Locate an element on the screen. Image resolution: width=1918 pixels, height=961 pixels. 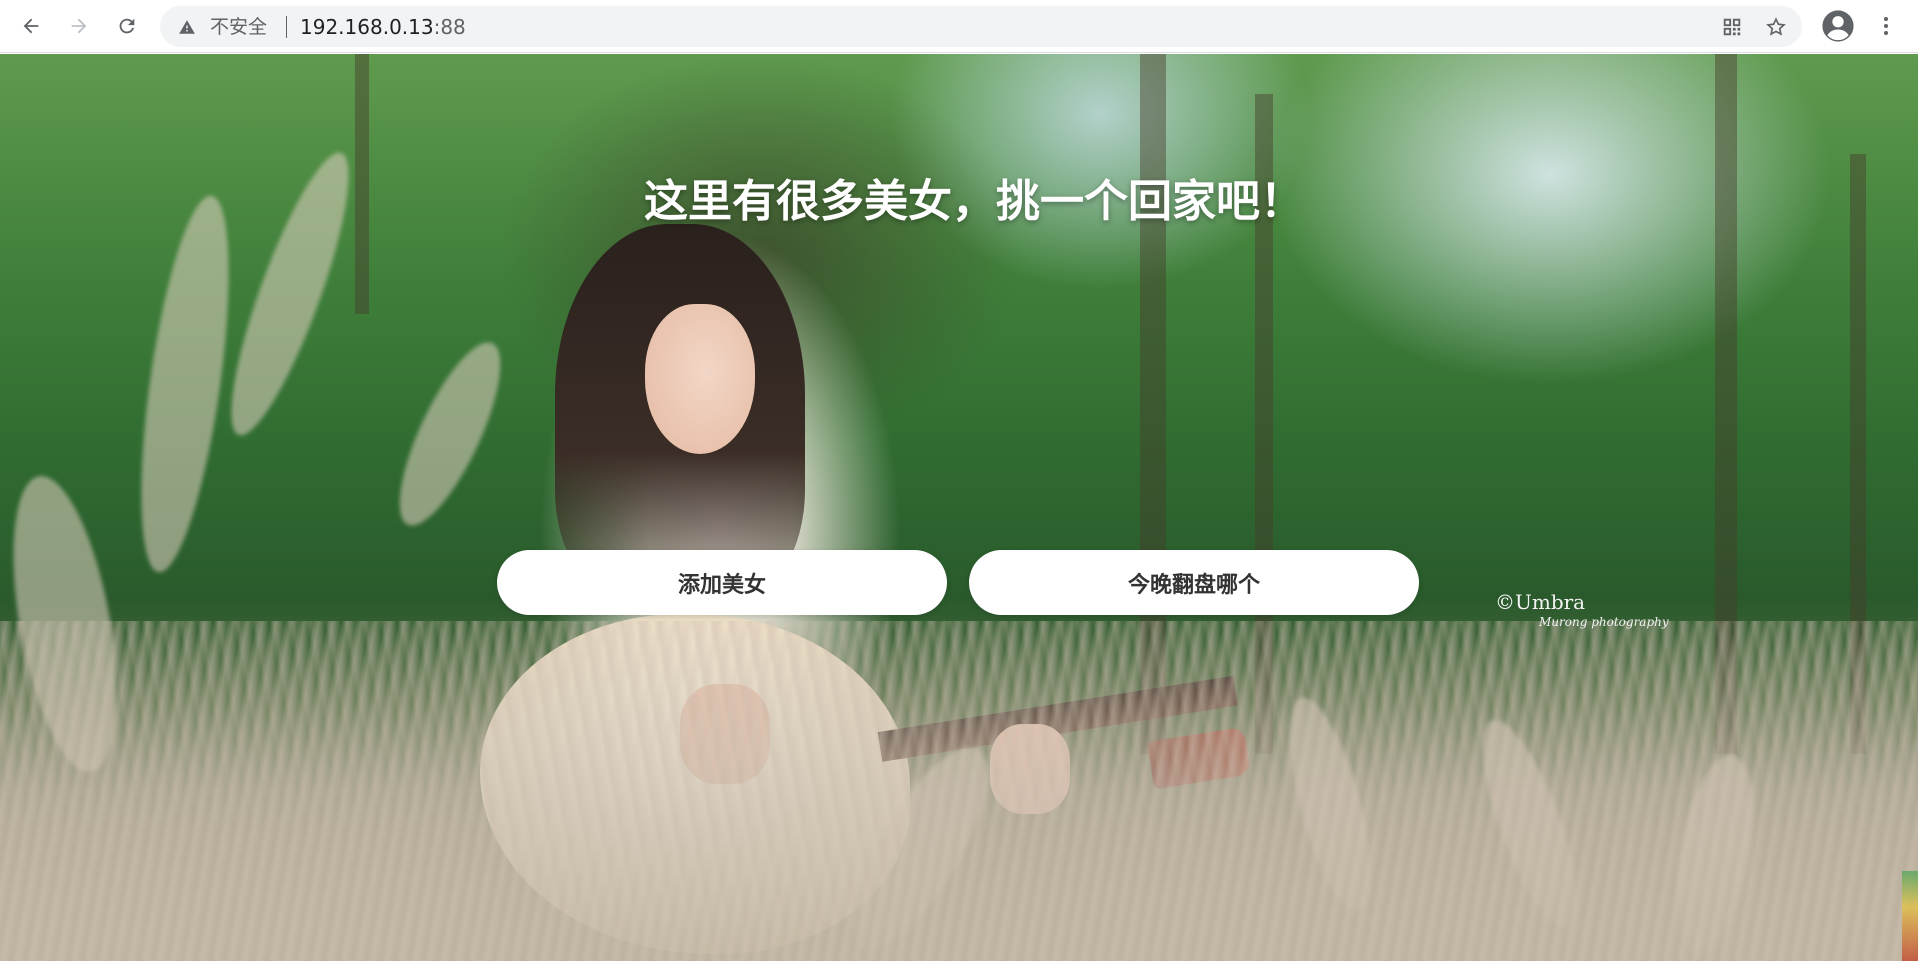
back-button is located at coordinates (31, 26).